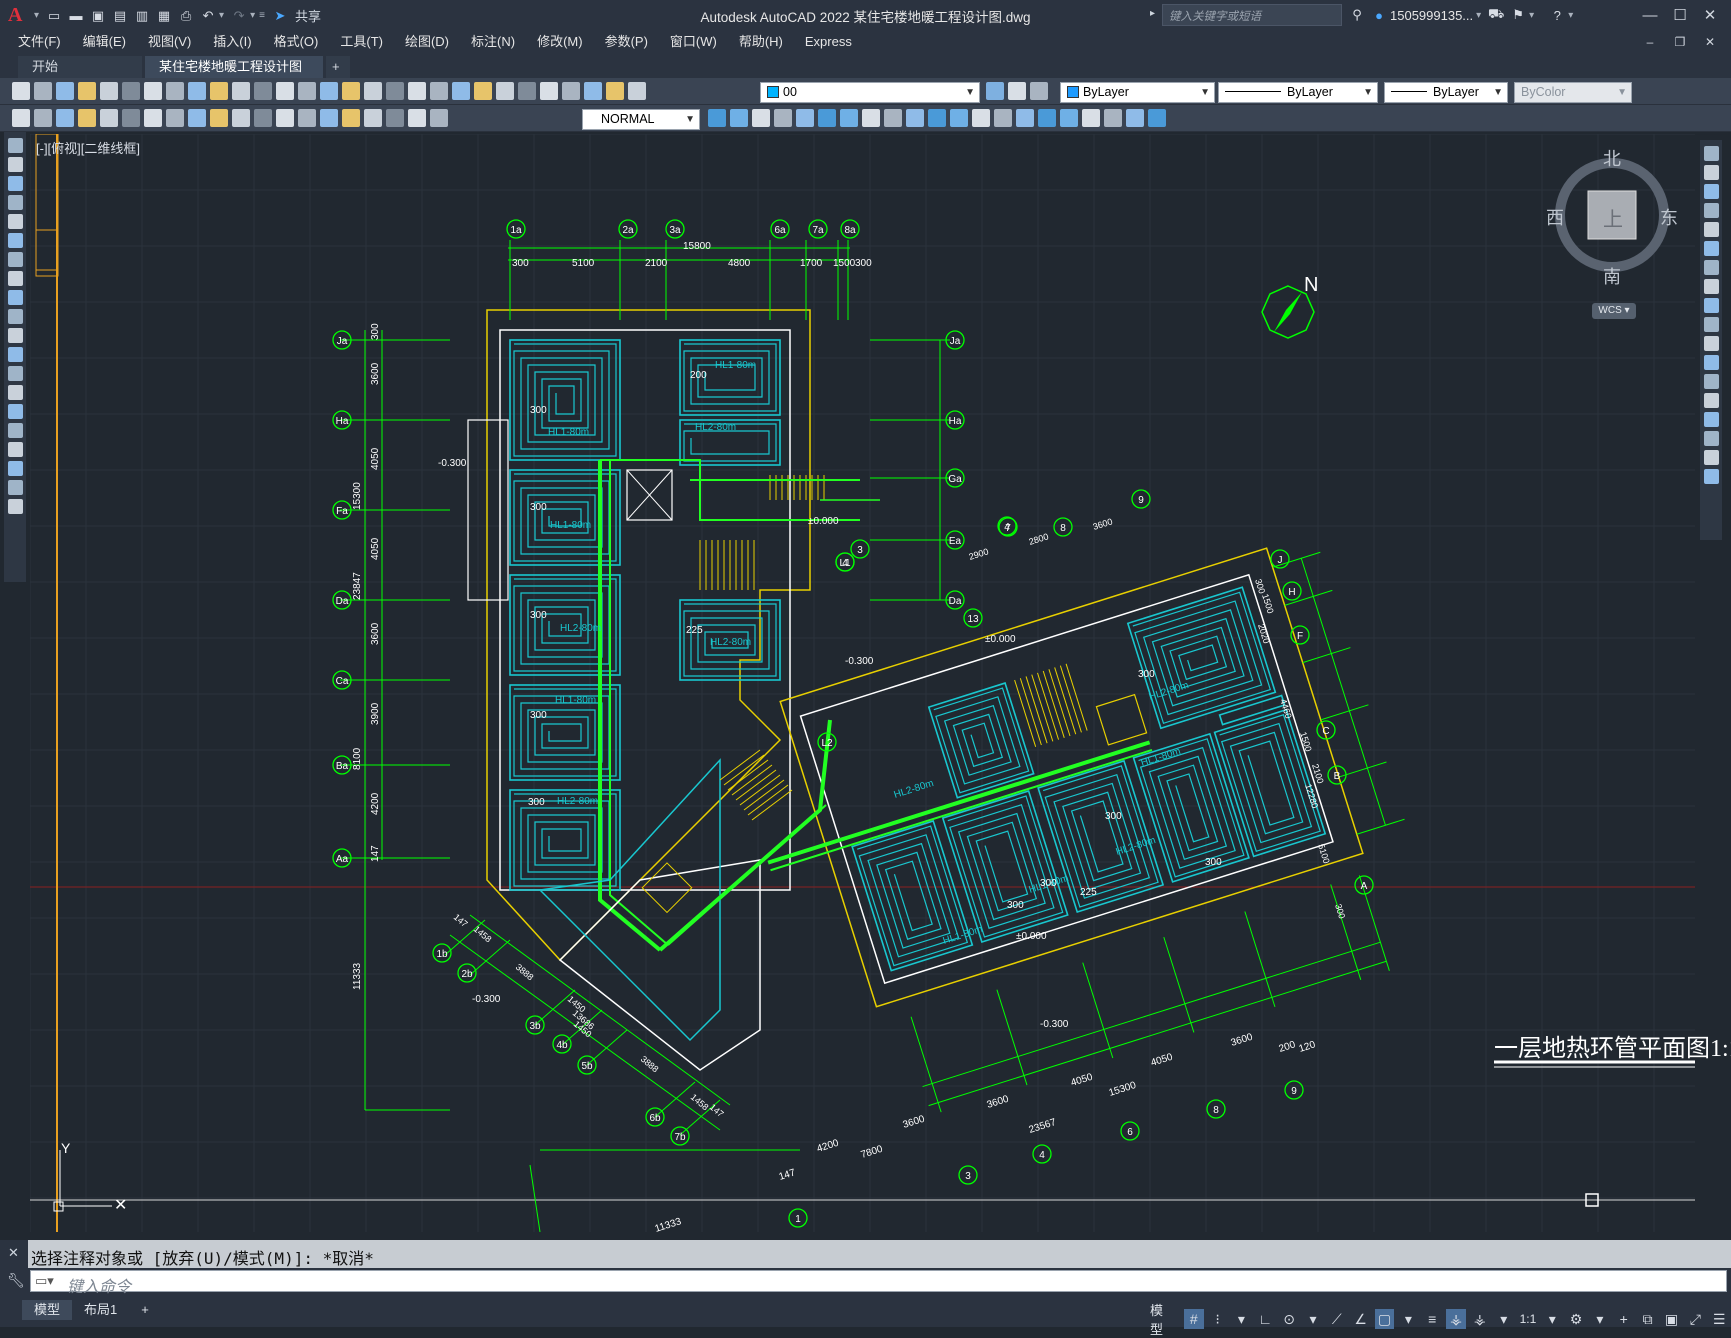 The width and height of the screenshot is (1731, 1338). What do you see at coordinates (1650, 15) in the screenshot?
I see `minimize-icon: —` at bounding box center [1650, 15].